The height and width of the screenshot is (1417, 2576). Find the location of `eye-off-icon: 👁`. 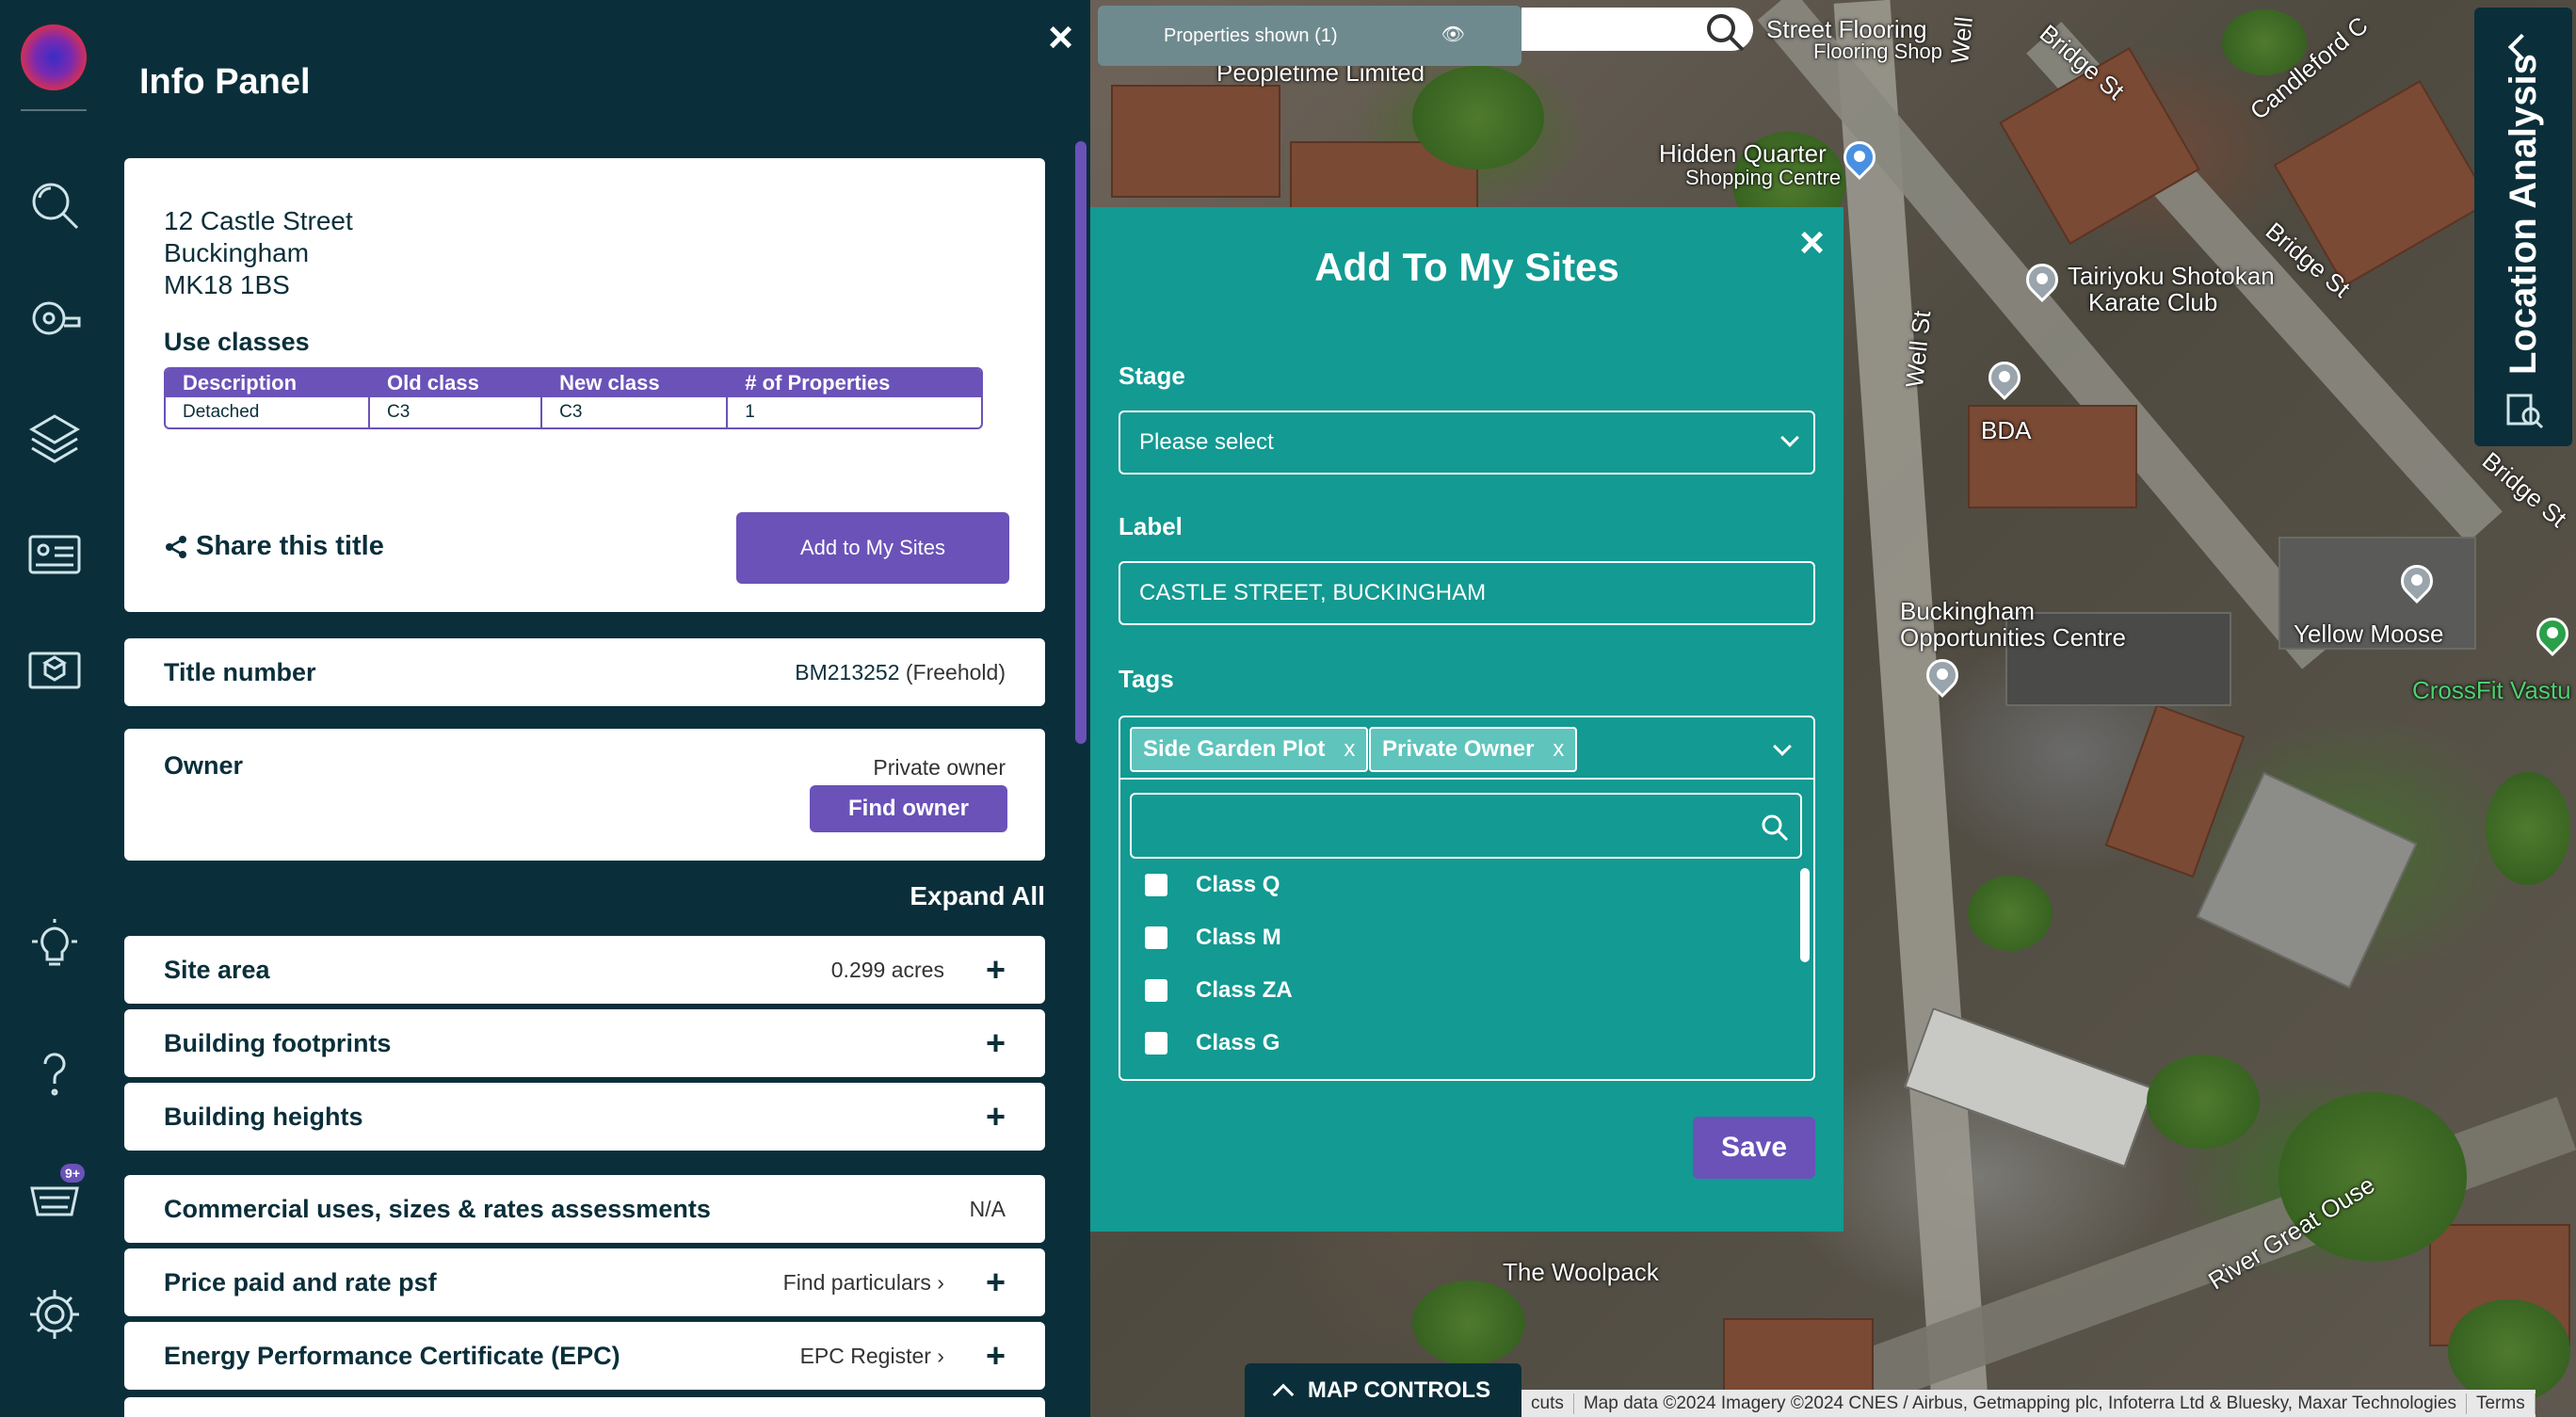

eye-off-icon: 👁 is located at coordinates (1453, 34).